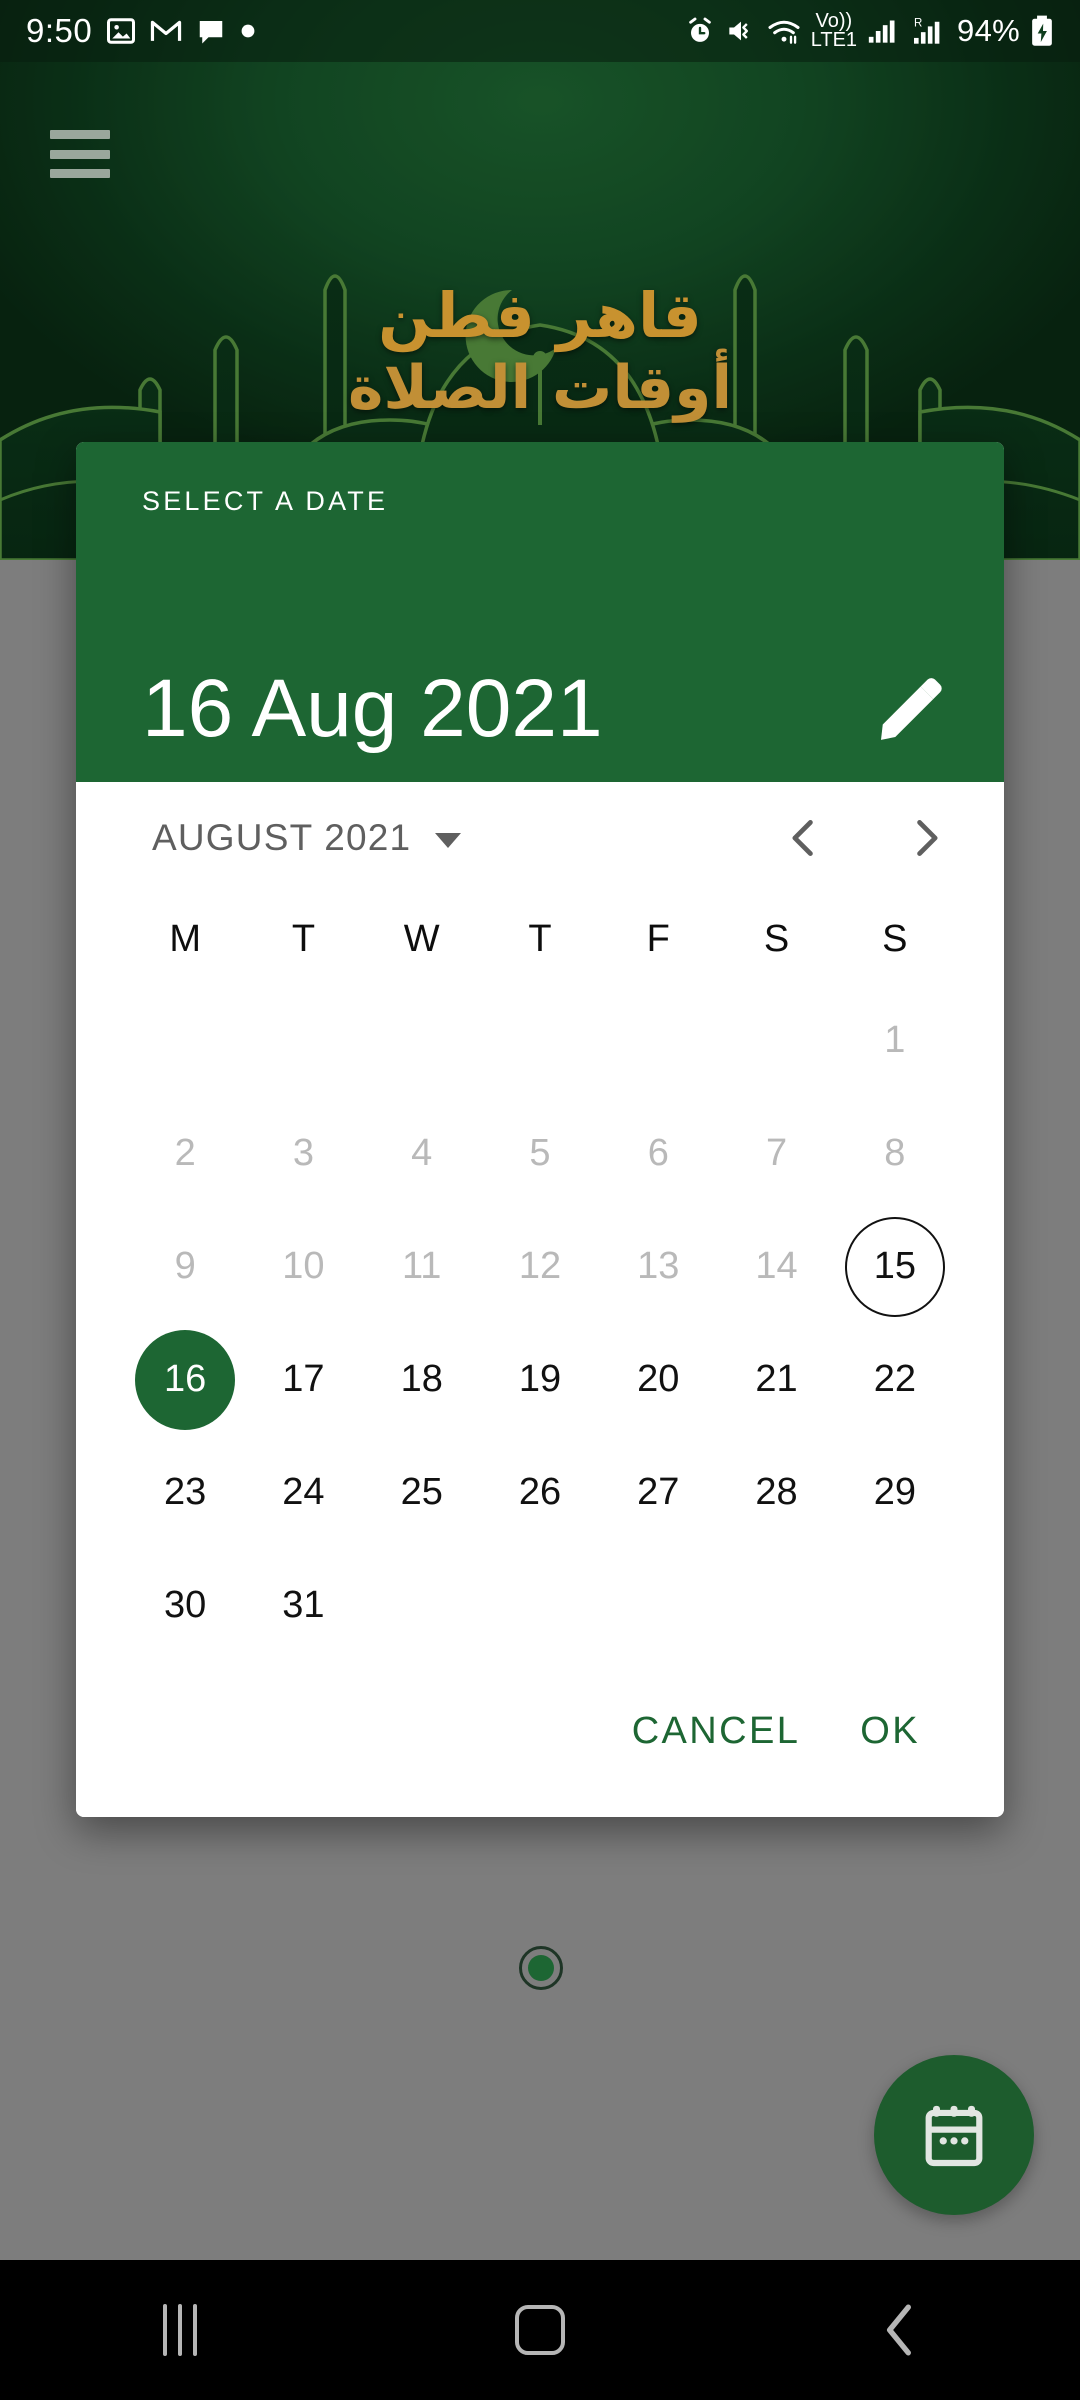 The image size is (1080, 2400). I want to click on android-navigation-bar, so click(540, 2330).